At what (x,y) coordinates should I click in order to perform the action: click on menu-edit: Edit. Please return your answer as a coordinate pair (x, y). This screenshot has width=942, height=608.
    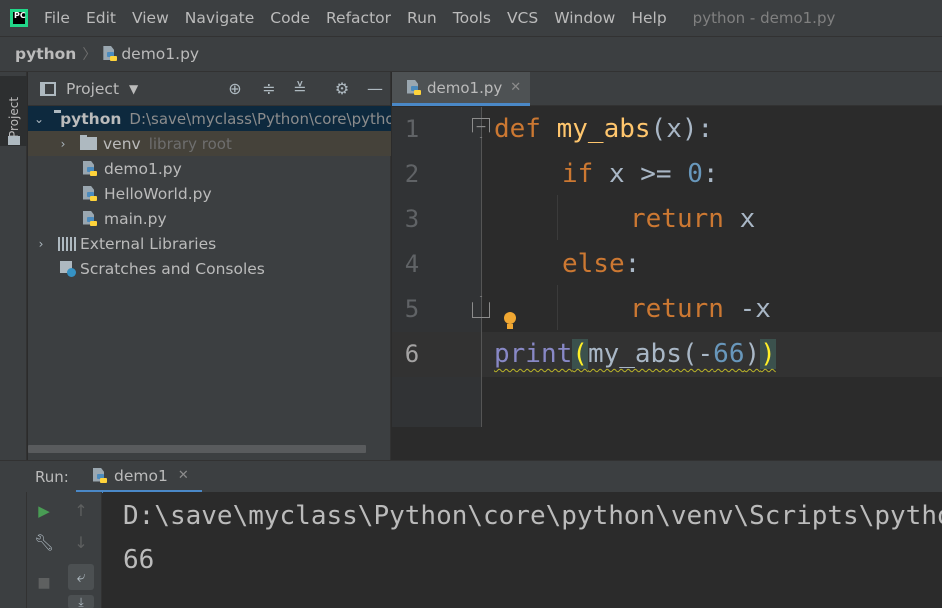
    Looking at the image, I should click on (101, 18).